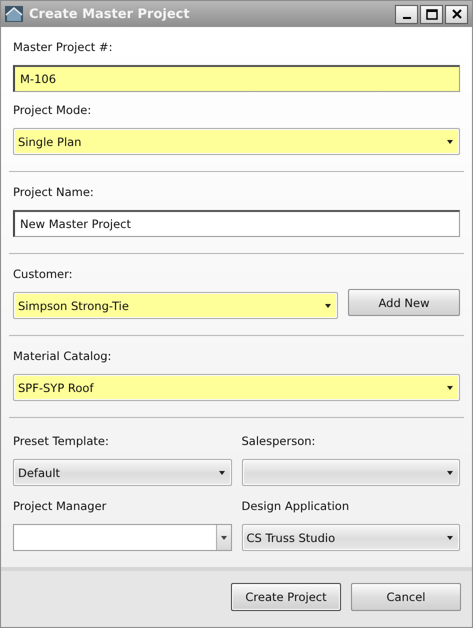 The width and height of the screenshot is (473, 628). I want to click on add-new-button: Add New, so click(404, 302).